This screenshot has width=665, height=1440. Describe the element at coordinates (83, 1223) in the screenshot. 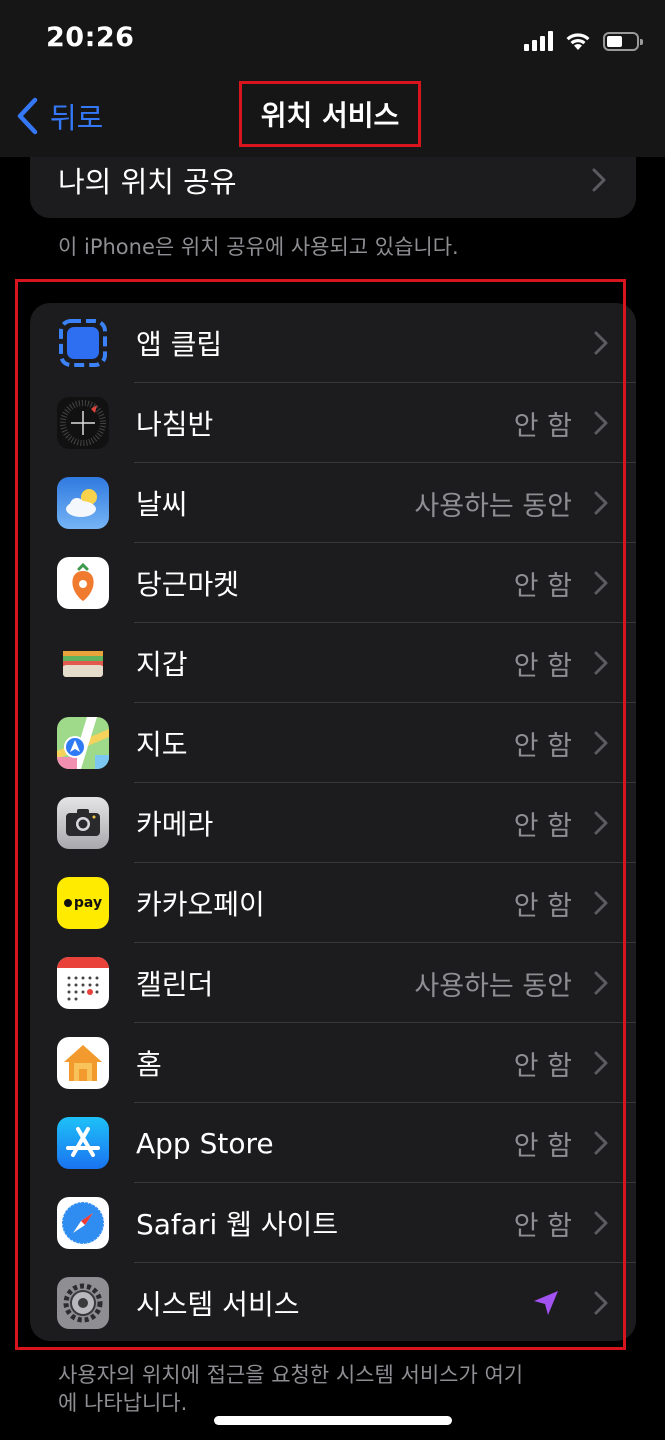

I see `safari-icon` at that location.